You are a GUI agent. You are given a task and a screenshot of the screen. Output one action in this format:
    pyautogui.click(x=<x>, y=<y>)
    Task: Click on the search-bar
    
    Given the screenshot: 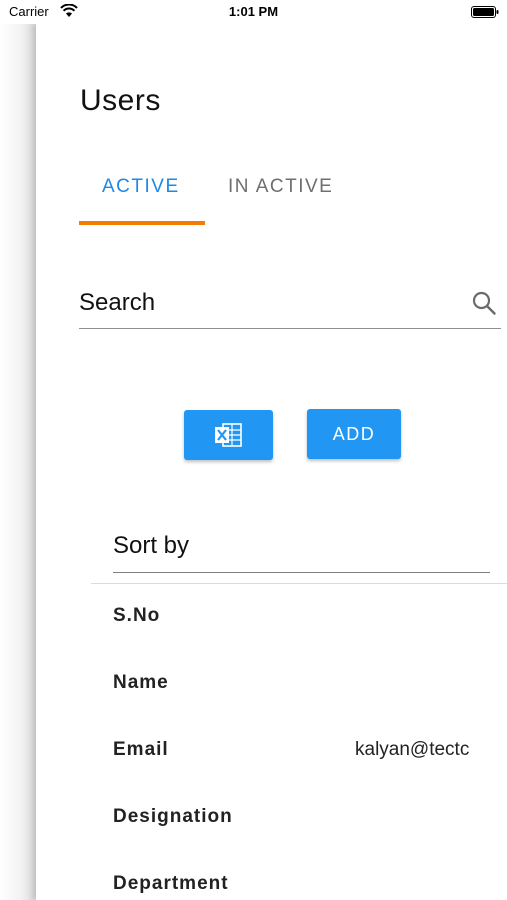 What is the action you would take?
    pyautogui.click(x=290, y=305)
    